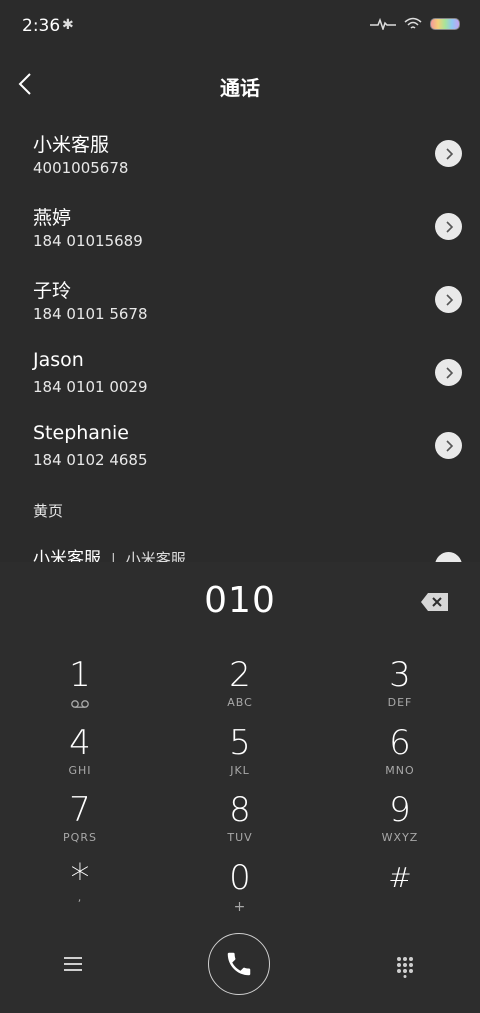 The height and width of the screenshot is (1013, 480). What do you see at coordinates (80, 743) in the screenshot?
I see `key-digit: 4` at bounding box center [80, 743].